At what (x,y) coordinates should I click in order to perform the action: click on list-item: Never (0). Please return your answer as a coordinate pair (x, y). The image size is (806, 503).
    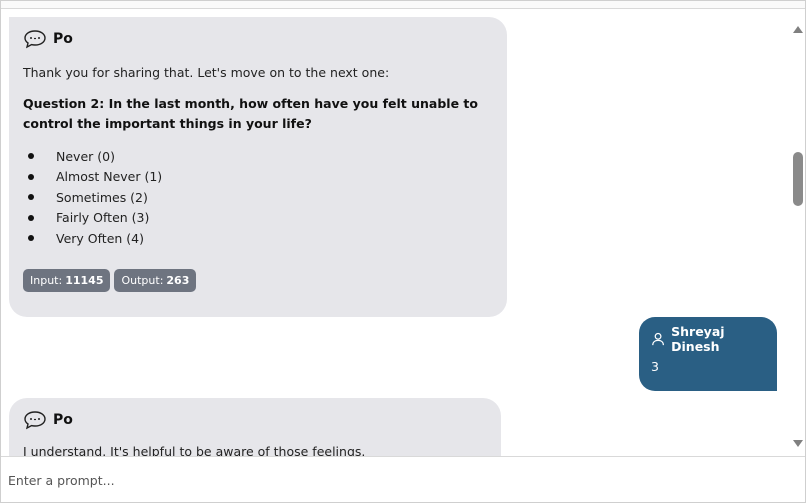
    Looking at the image, I should click on (258, 156).